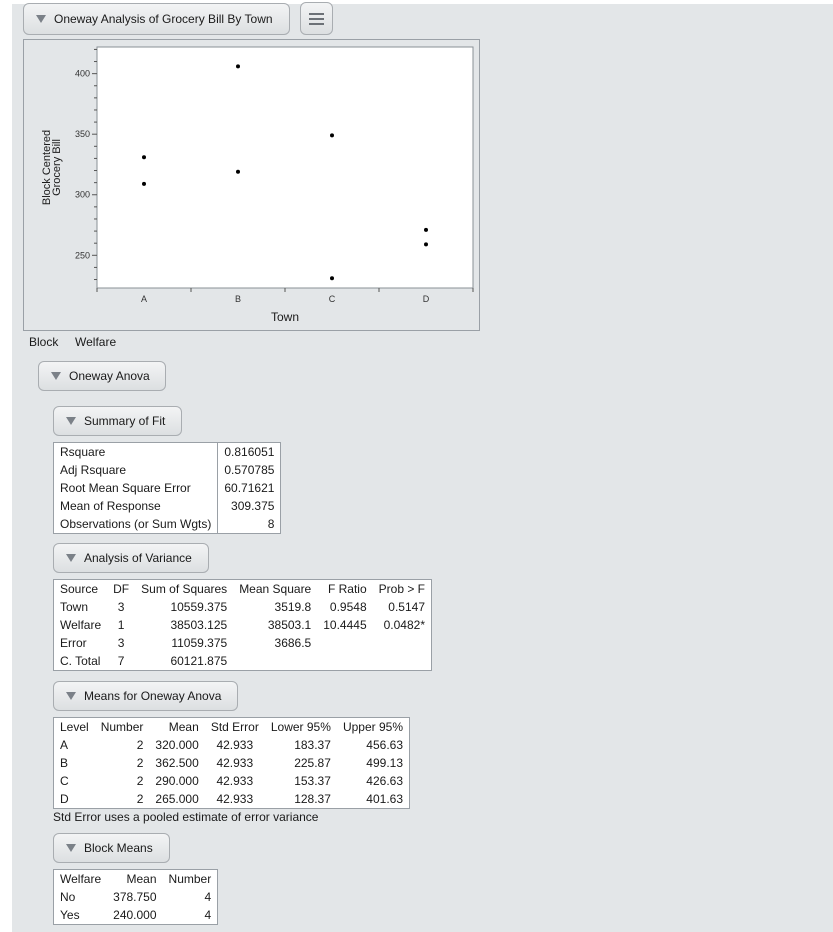 This screenshot has height=932, width=833. Describe the element at coordinates (347, 589) in the screenshot. I see `column-header: F Ratio` at that location.